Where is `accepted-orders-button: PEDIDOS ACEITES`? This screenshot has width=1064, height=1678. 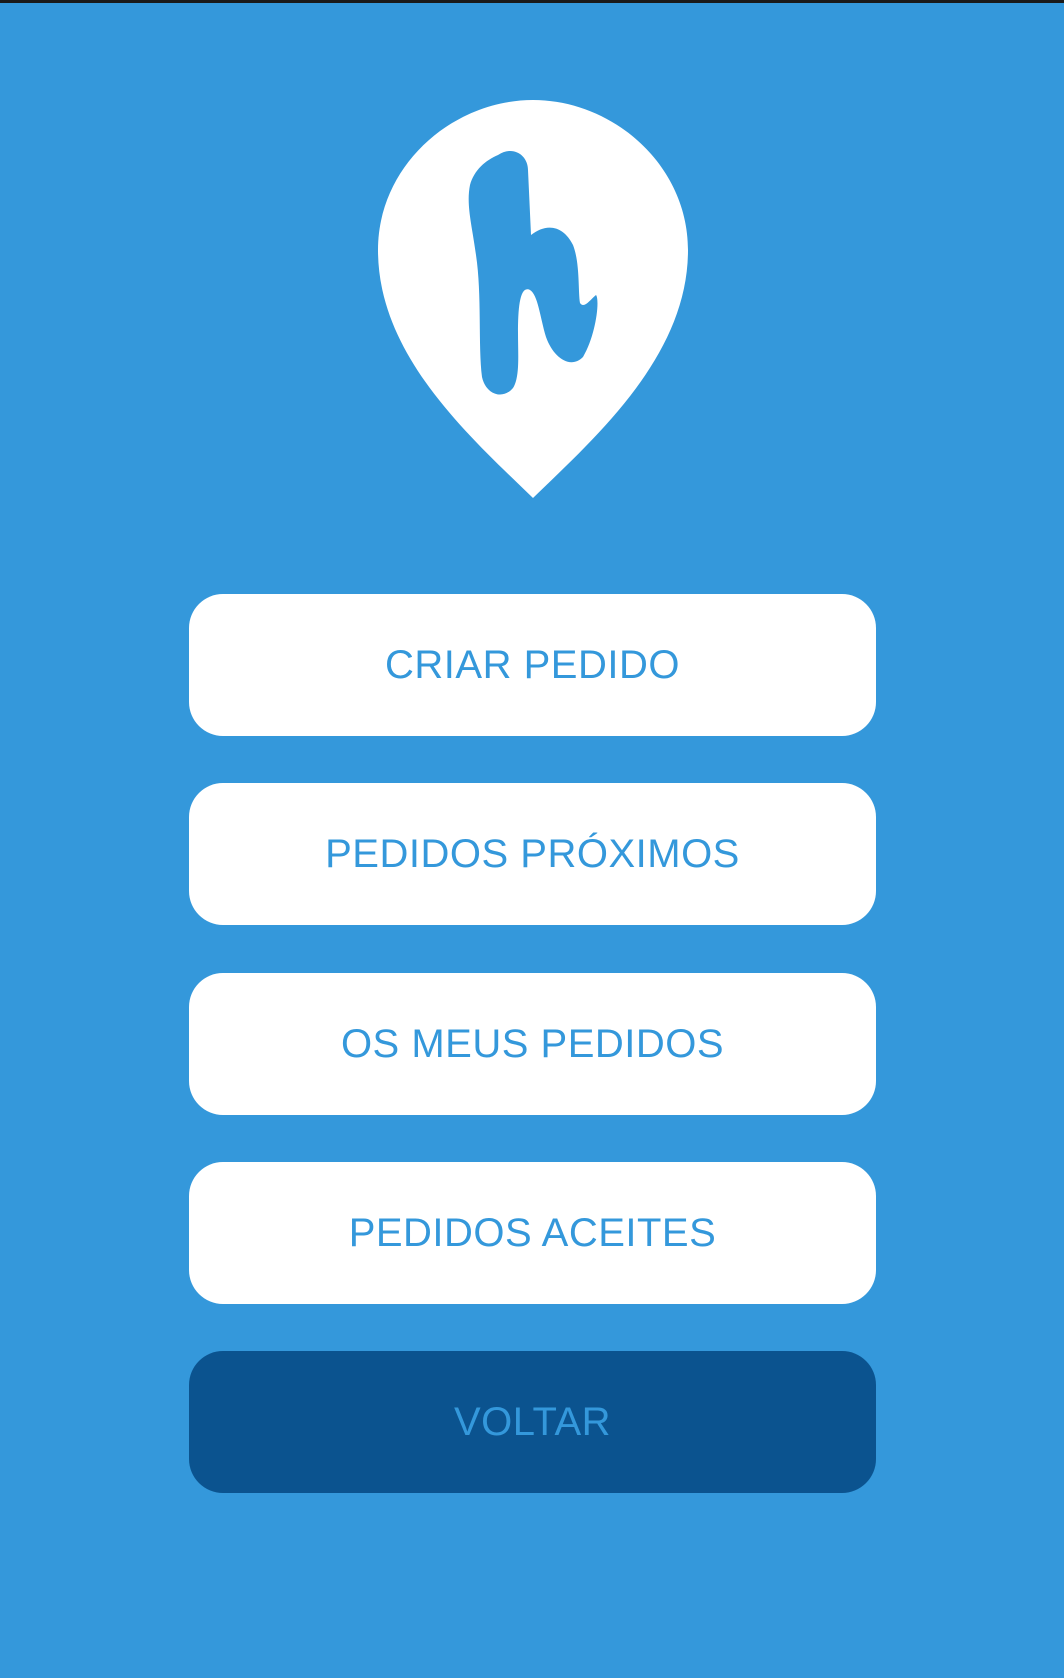
accepted-orders-button: PEDIDOS ACEITES is located at coordinates (532, 1233).